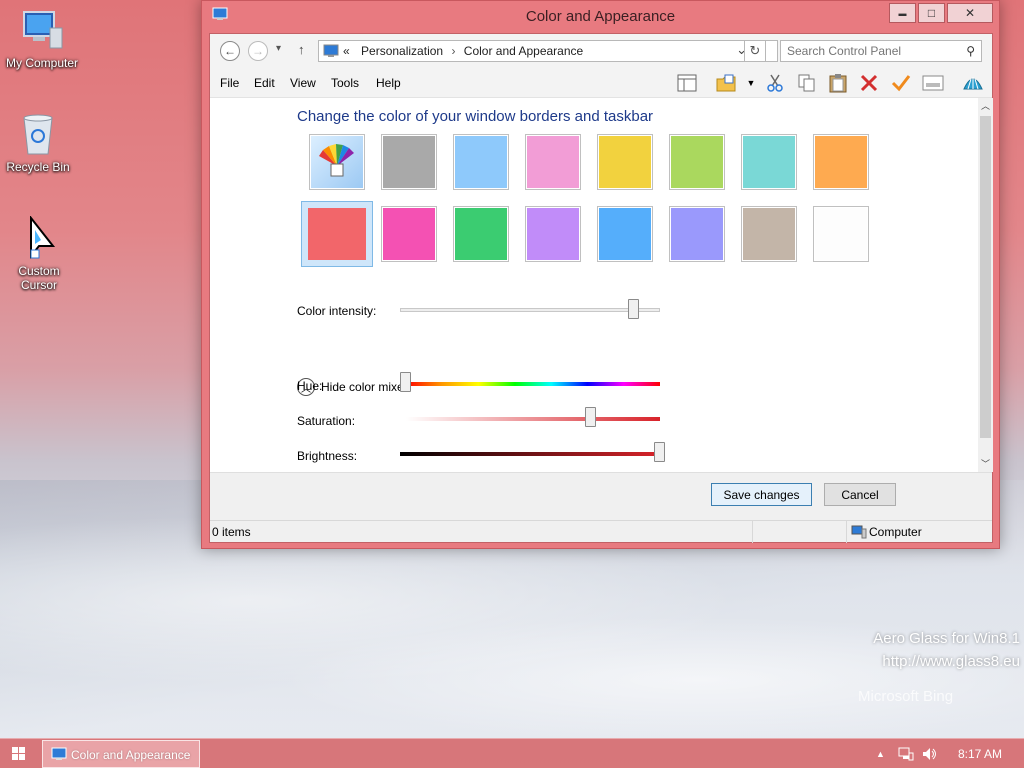  What do you see at coordinates (533, 384) in the screenshot?
I see `hue-track` at bounding box center [533, 384].